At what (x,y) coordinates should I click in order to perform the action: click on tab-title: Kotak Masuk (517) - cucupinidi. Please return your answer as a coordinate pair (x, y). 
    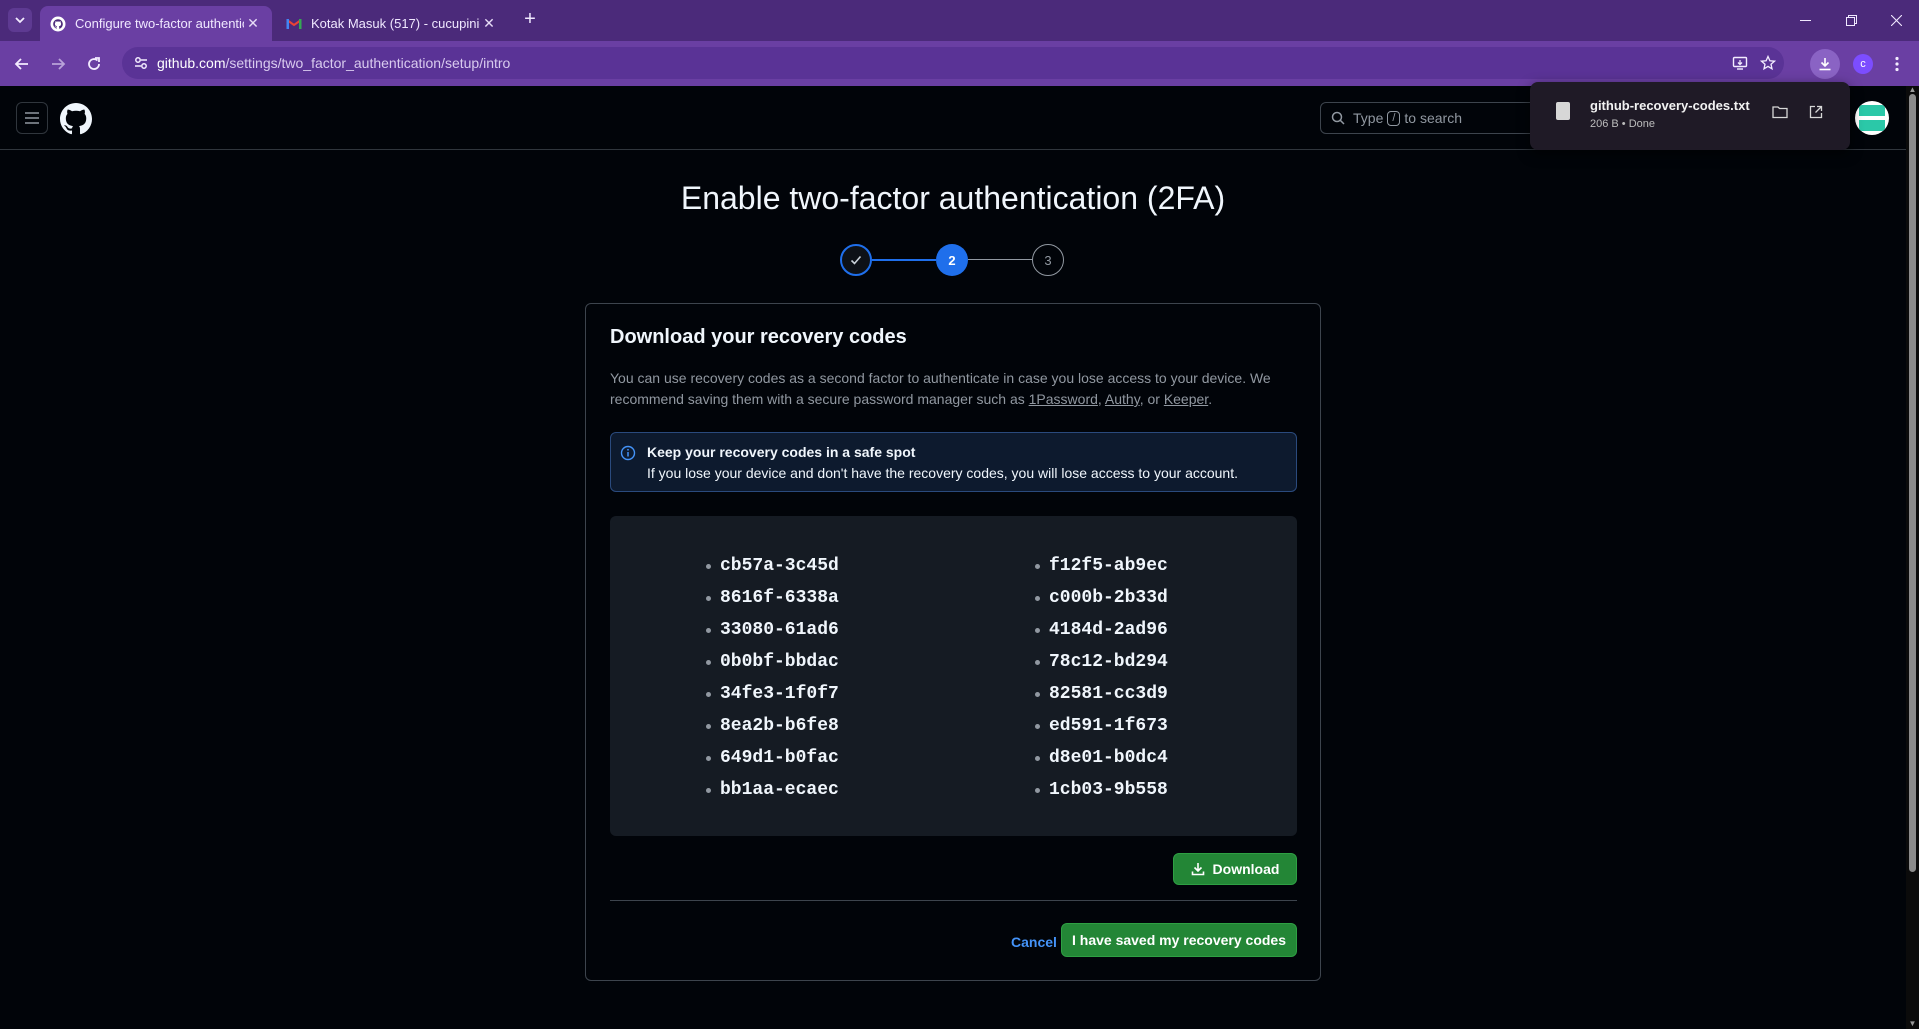
    Looking at the image, I should click on (395, 23).